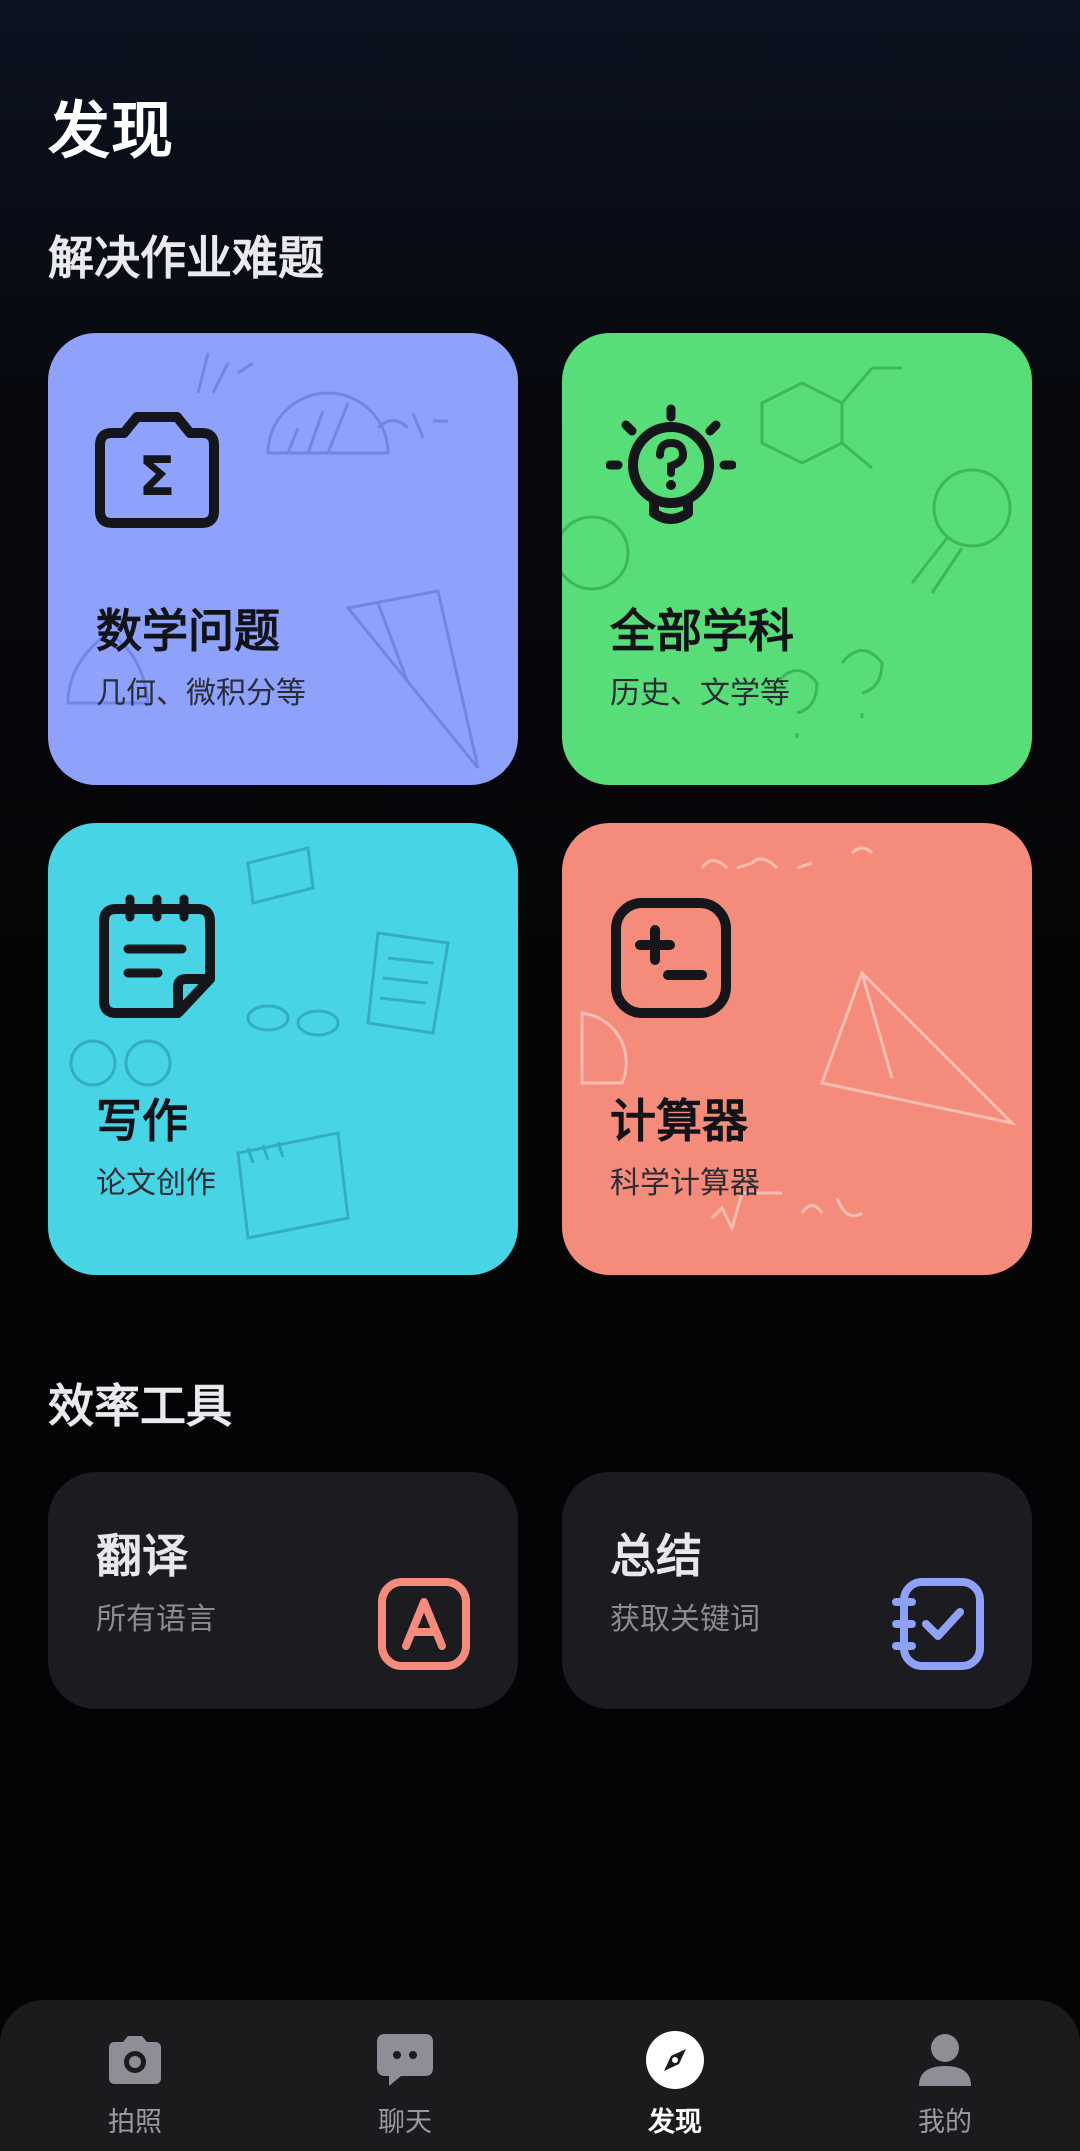 Image resolution: width=1080 pixels, height=2151 pixels. I want to click on camera-icon, so click(135, 2060).